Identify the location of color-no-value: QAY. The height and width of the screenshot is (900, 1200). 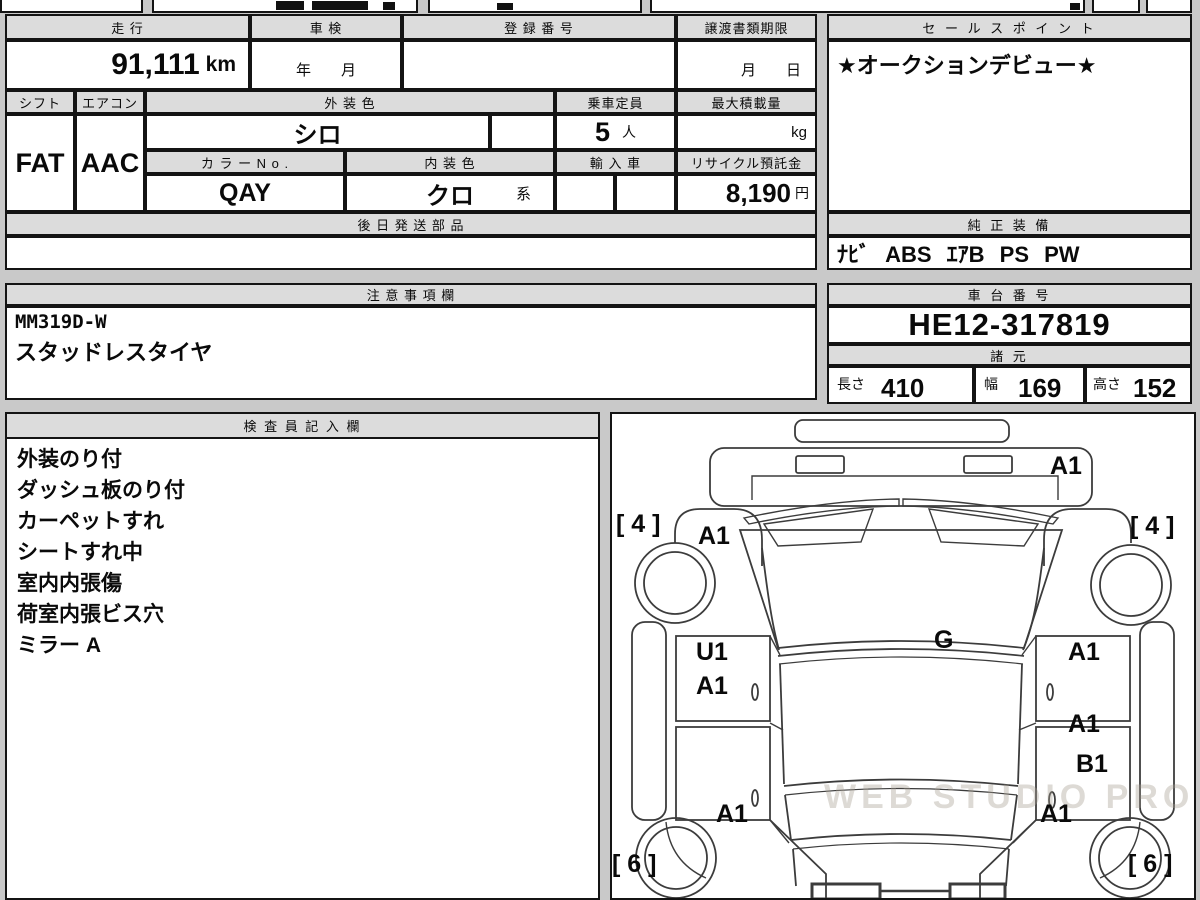
(245, 192).